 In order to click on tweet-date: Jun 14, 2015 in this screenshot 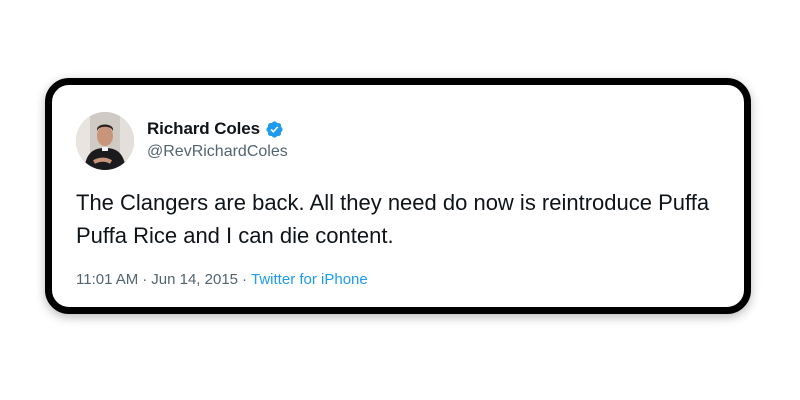, I will do `click(194, 279)`.